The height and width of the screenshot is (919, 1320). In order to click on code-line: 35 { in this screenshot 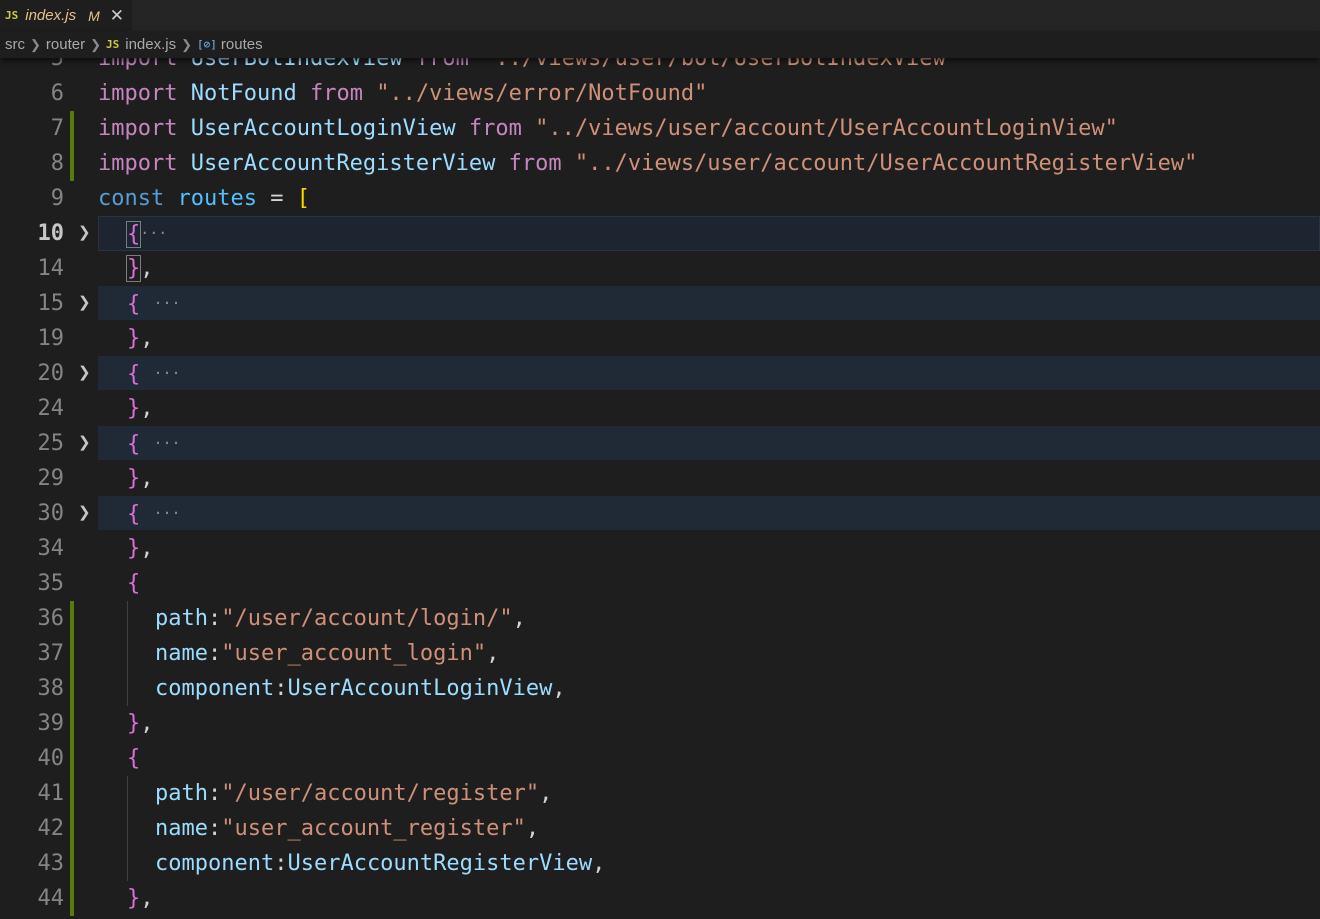, I will do `click(660, 583)`.